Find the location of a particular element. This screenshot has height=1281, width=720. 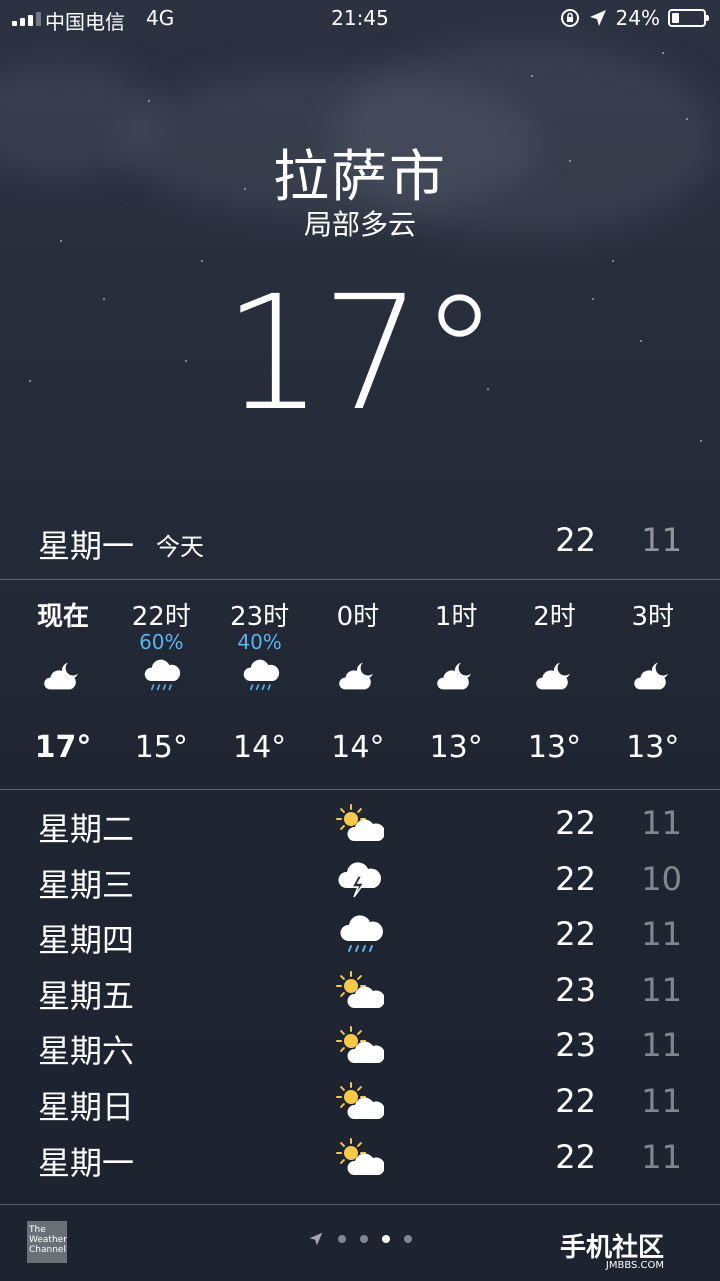

daily-row: 星期日 22 11 is located at coordinates (360, 1102).